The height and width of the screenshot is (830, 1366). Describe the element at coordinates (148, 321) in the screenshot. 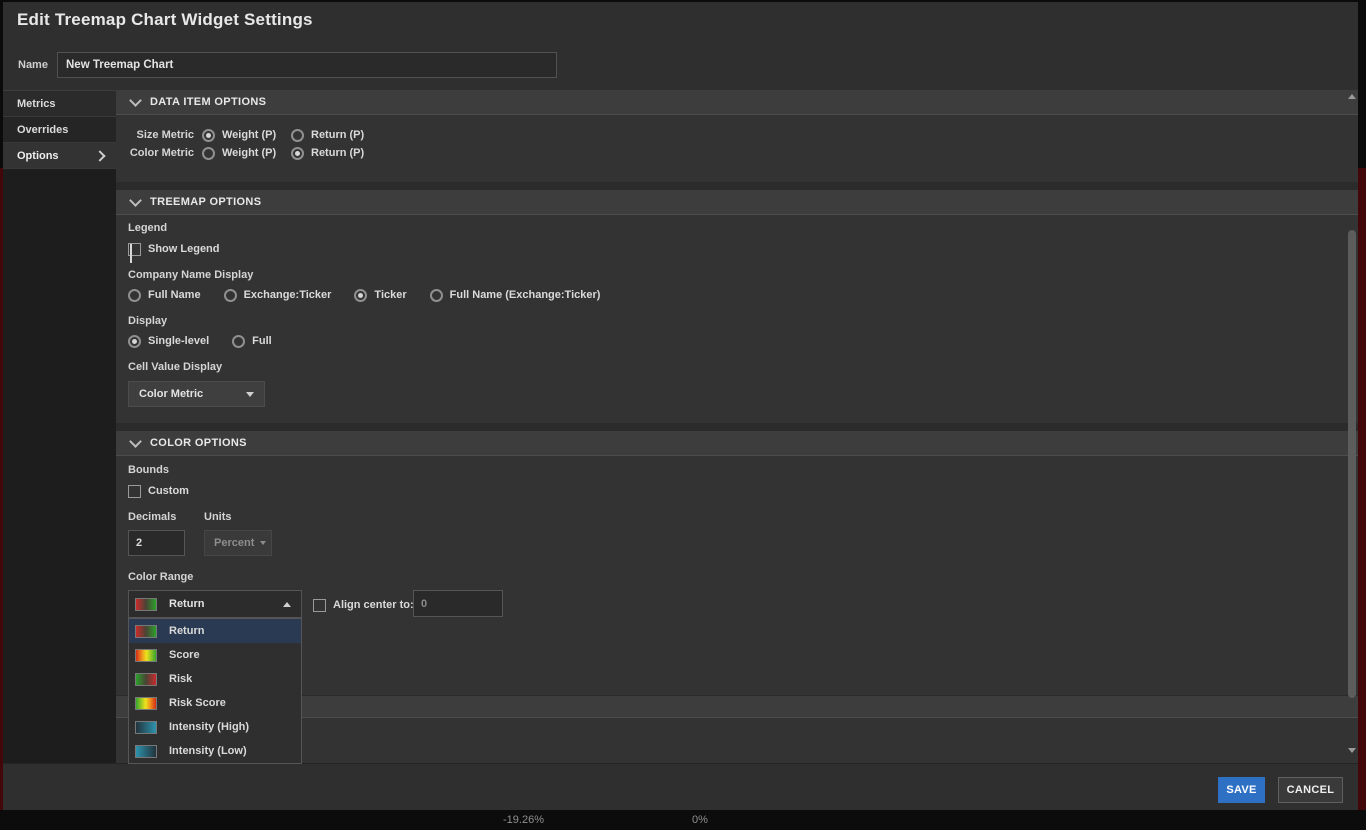

I see `display-group-label: Display` at that location.